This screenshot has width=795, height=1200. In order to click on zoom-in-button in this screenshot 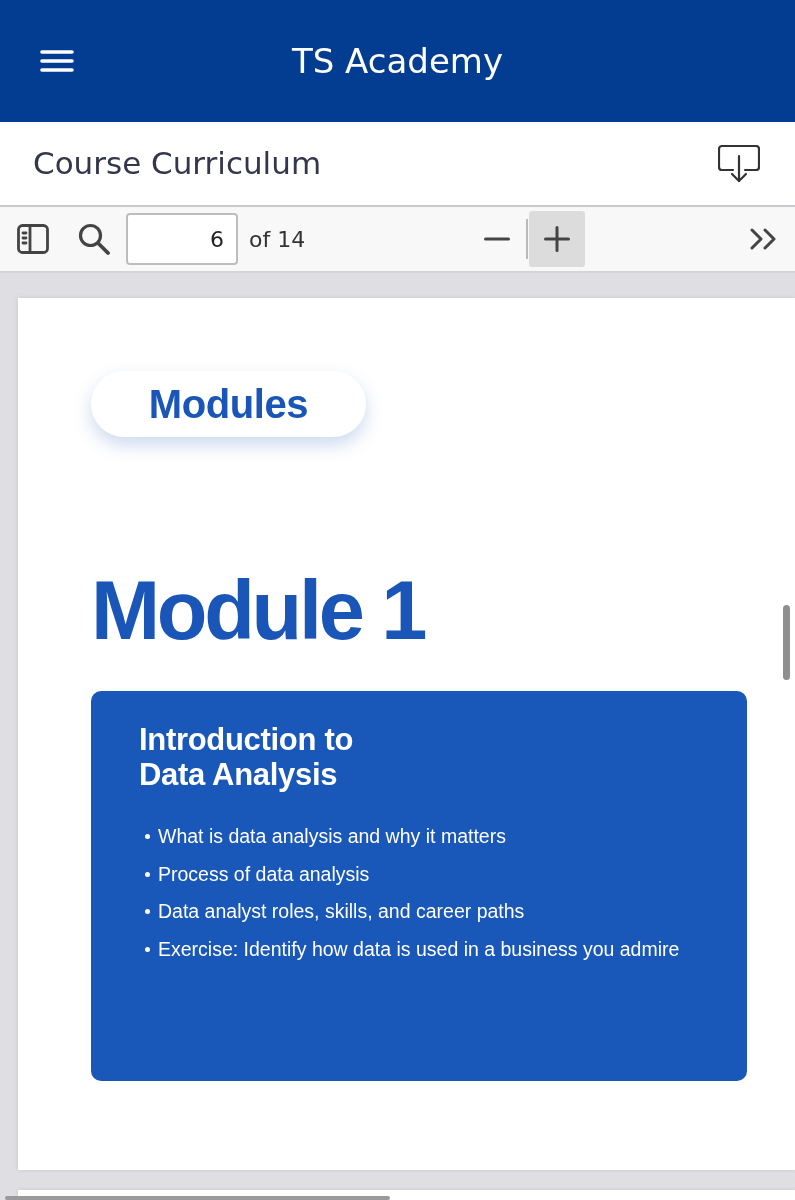, I will do `click(557, 239)`.